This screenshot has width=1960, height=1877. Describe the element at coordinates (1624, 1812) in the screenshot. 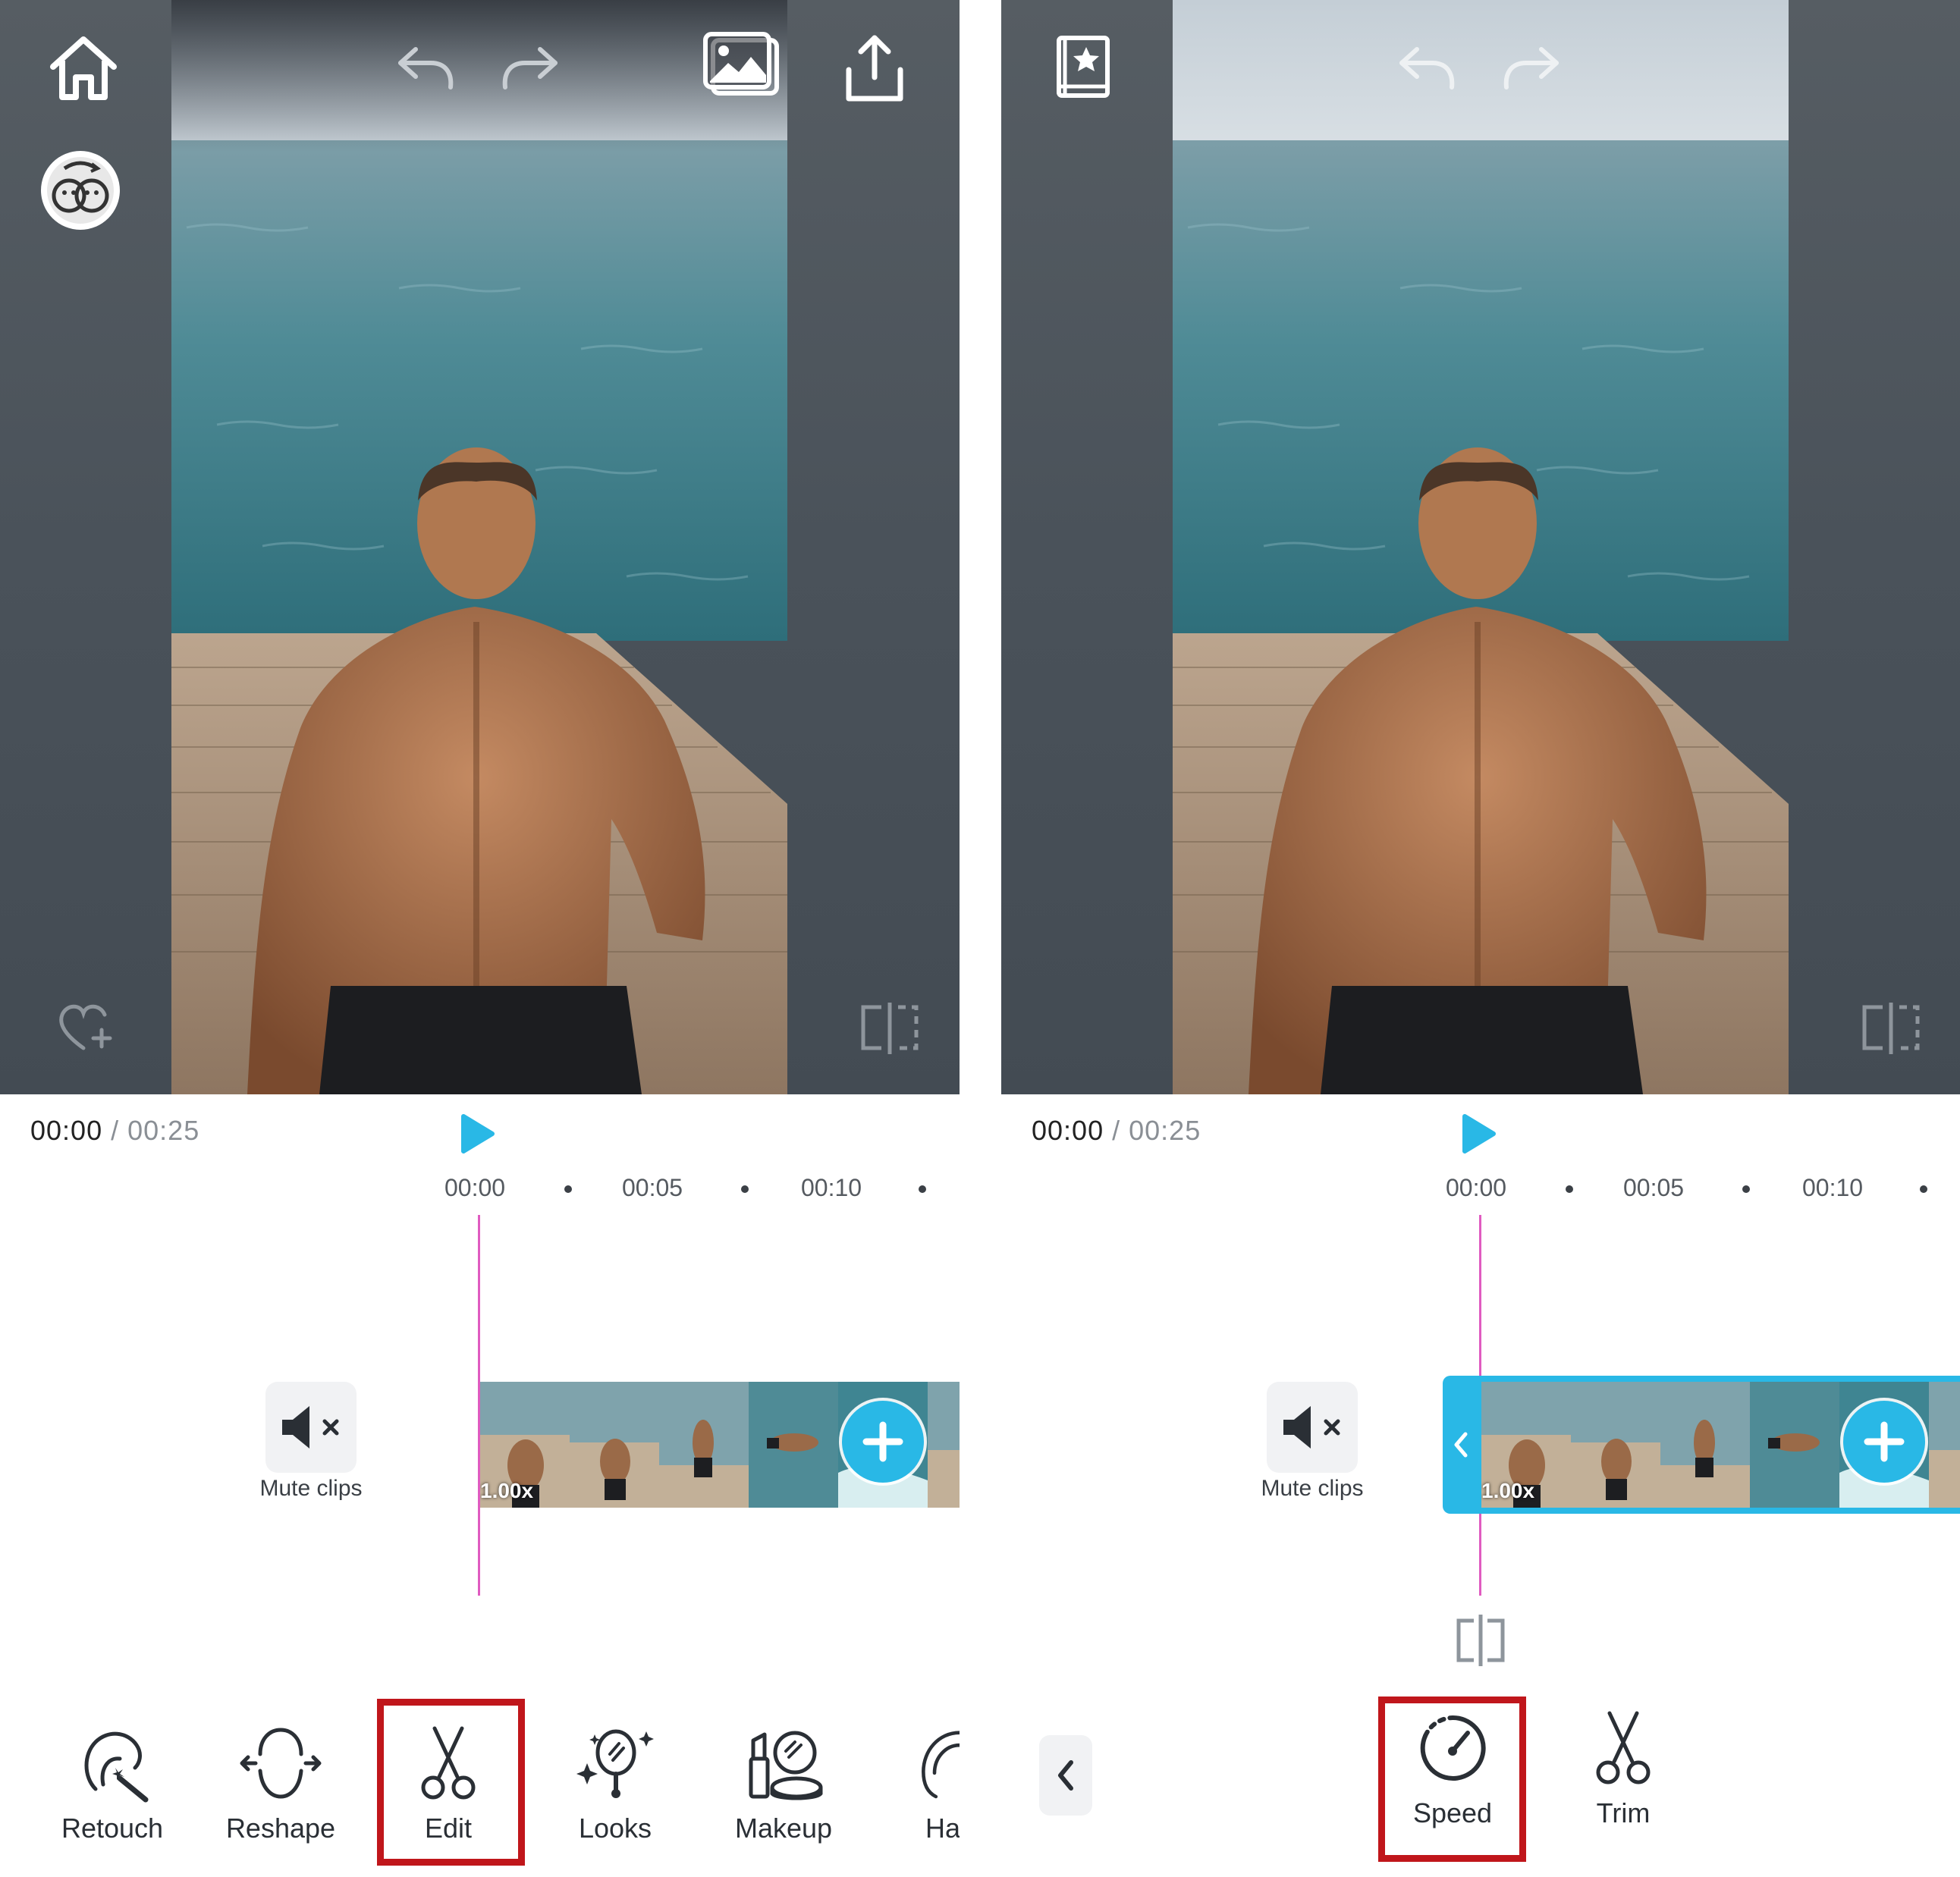

I see `tool-label: Trim` at that location.